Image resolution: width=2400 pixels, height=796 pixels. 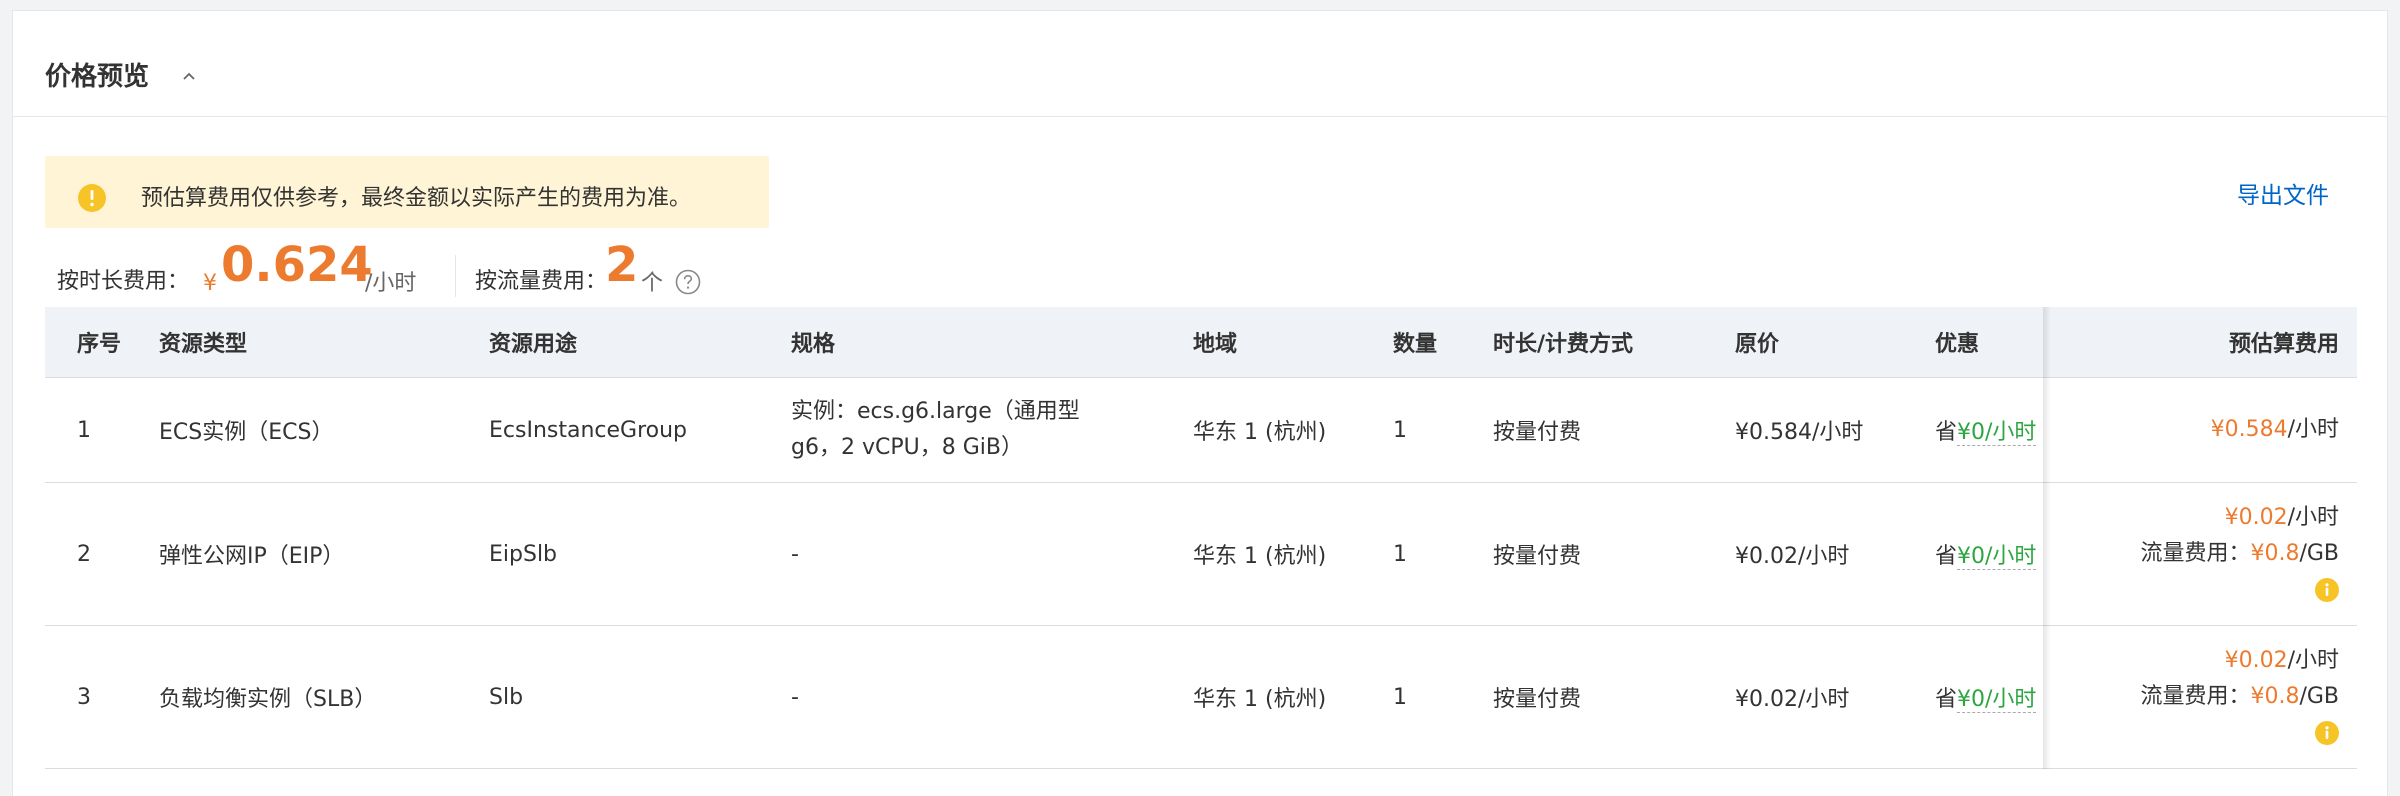 I want to click on col-header-price: 原价, so click(x=1835, y=342).